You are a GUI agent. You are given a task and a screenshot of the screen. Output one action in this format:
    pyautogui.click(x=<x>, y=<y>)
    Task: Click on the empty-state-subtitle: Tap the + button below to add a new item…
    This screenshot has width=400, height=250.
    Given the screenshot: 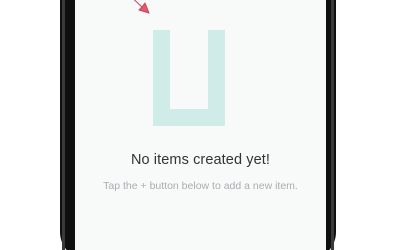 What is the action you would take?
    pyautogui.click(x=200, y=186)
    